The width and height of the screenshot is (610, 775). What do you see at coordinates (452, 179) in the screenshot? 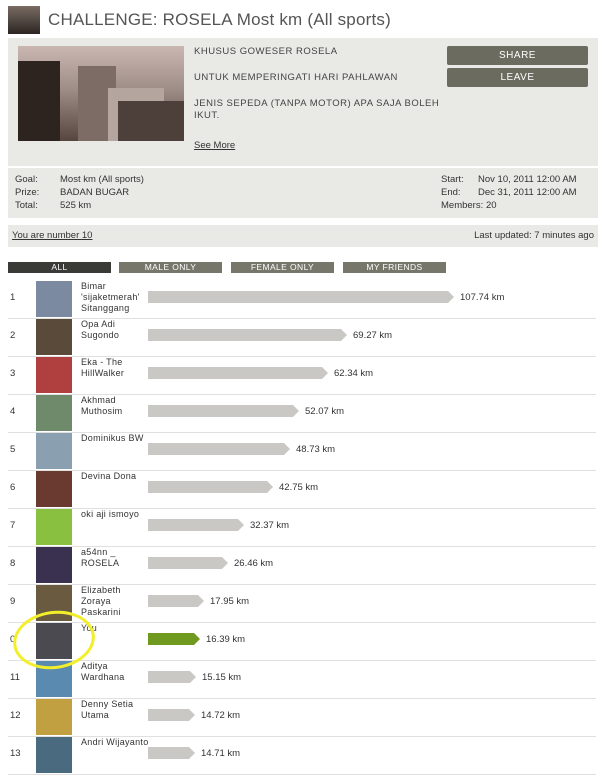
I see `start-label: Start:` at bounding box center [452, 179].